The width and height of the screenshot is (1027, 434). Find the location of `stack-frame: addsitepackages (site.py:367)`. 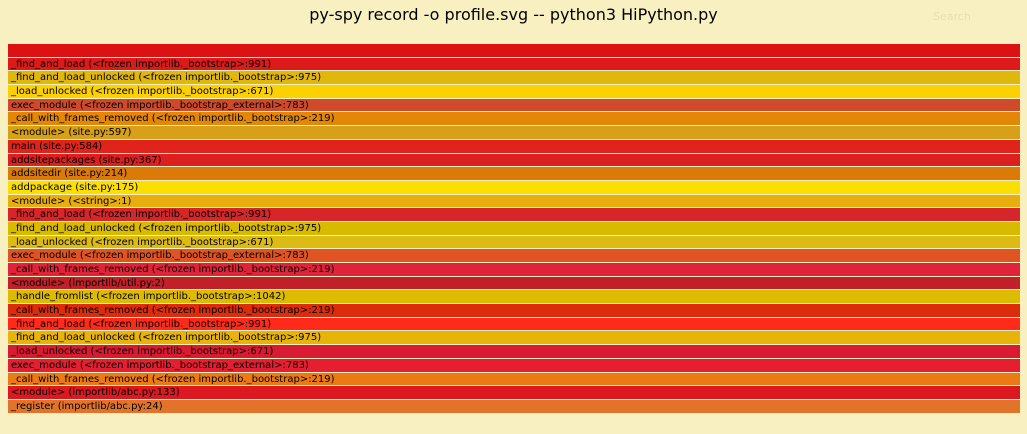

stack-frame: addsitepackages (site.py:367) is located at coordinates (514, 160).